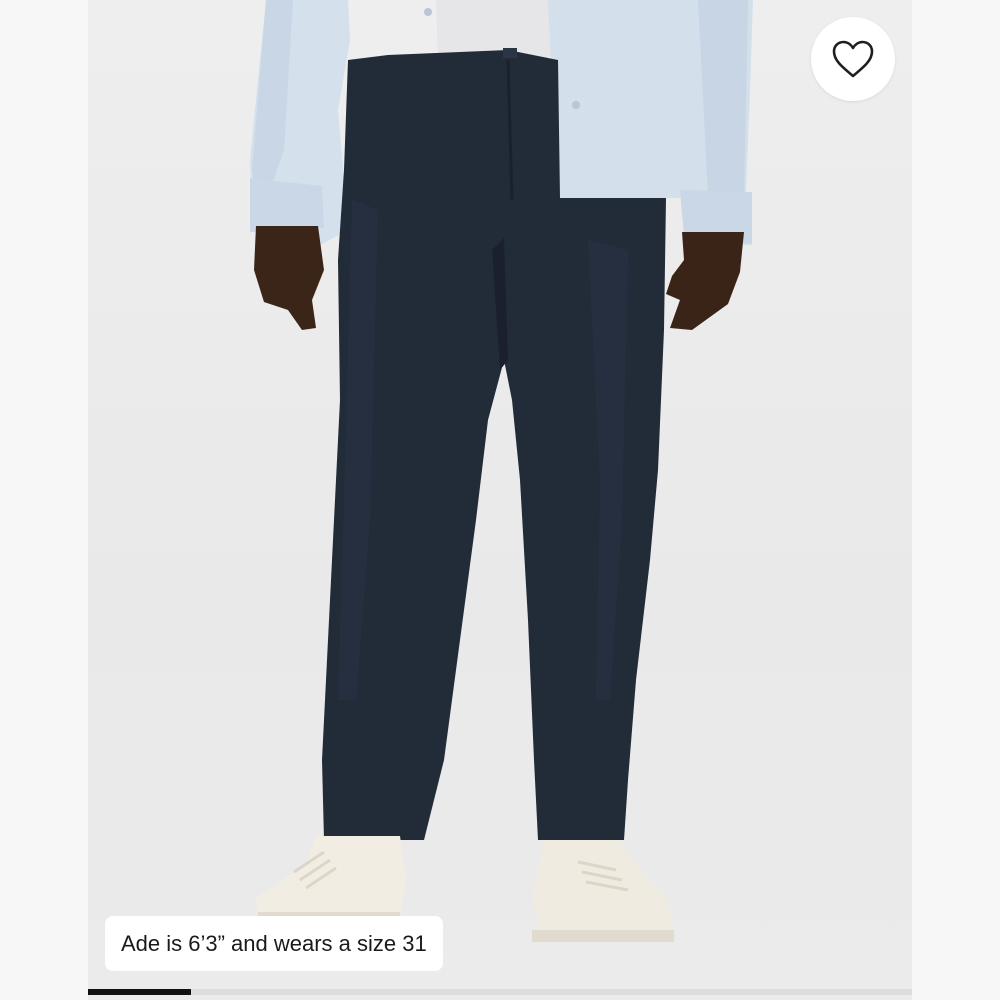 This screenshot has height=1000, width=1000. I want to click on heart-outline-icon, so click(853, 59).